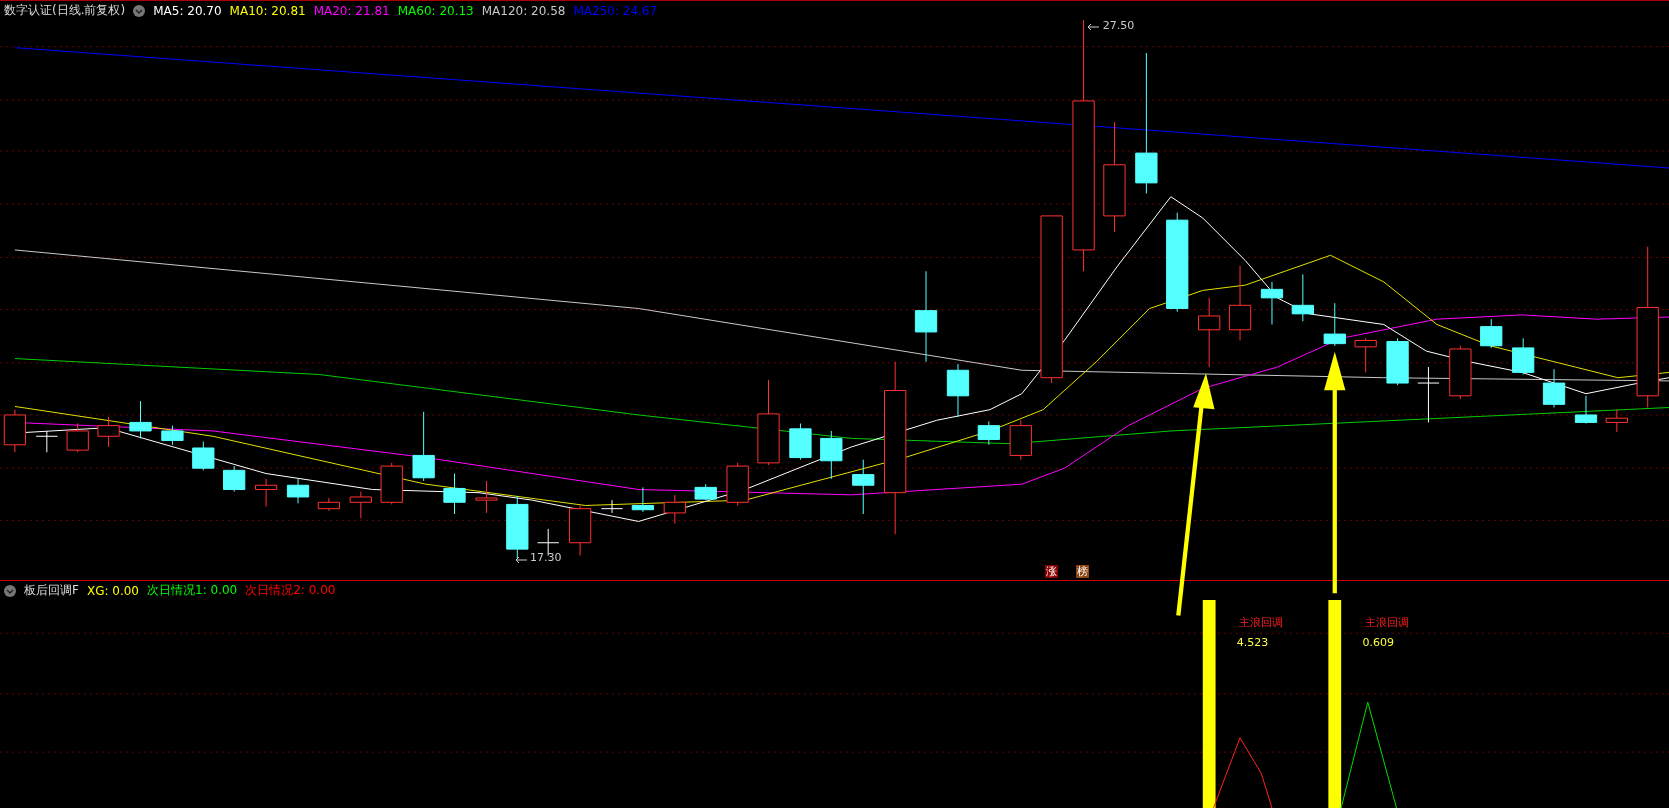 Image resolution: width=1669 pixels, height=808 pixels. What do you see at coordinates (1083, 572) in the screenshot?
I see `event-badge: 榜` at bounding box center [1083, 572].